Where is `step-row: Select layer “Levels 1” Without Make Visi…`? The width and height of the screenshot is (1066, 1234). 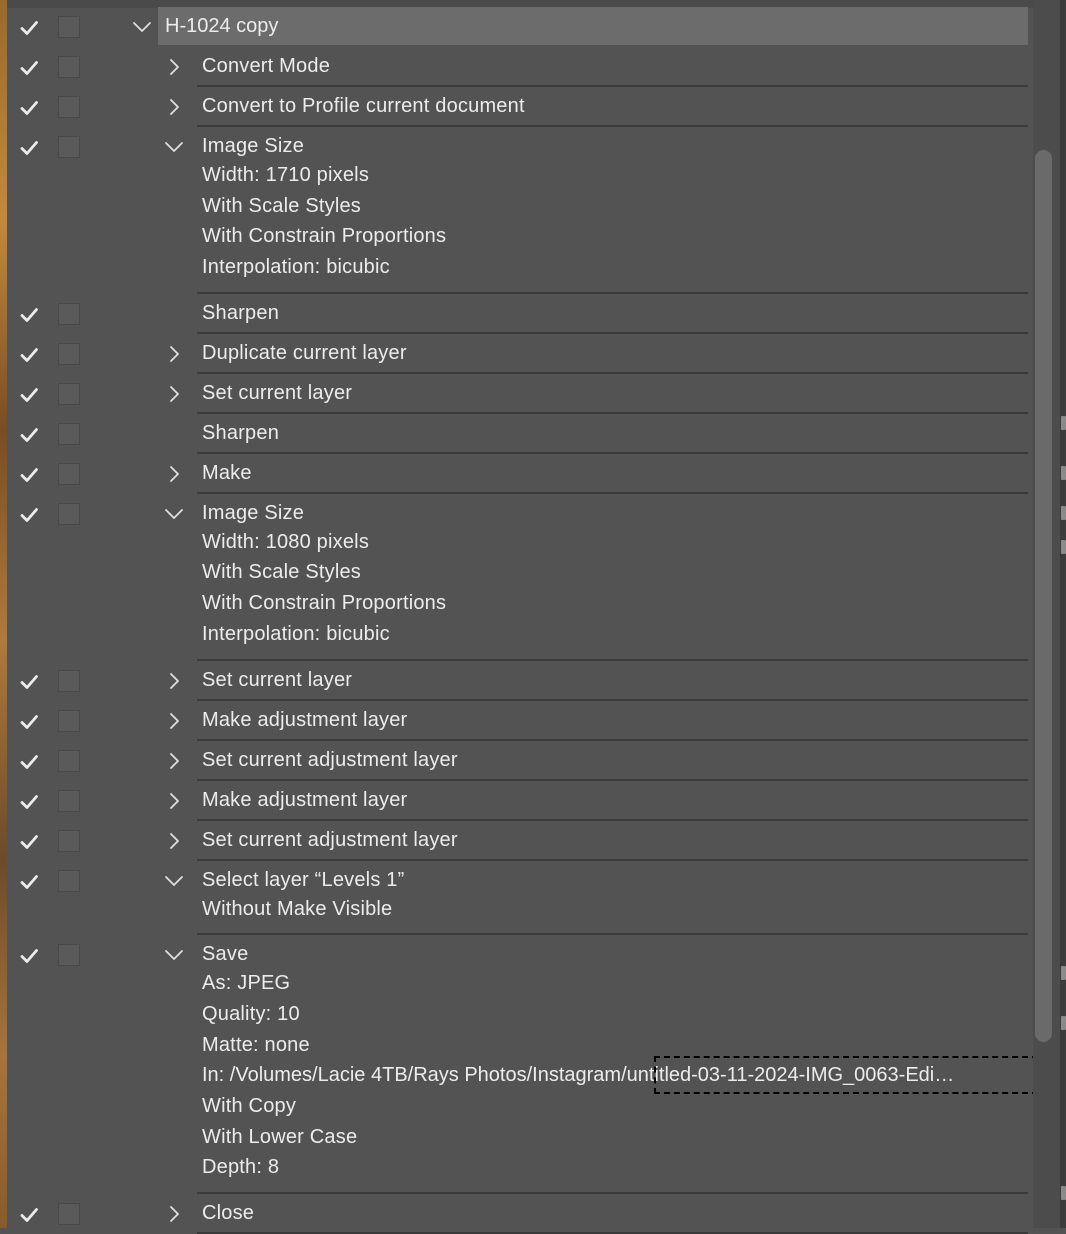
step-row: Select layer “Levels 1” Without Make Visi… is located at coordinates (517, 898).